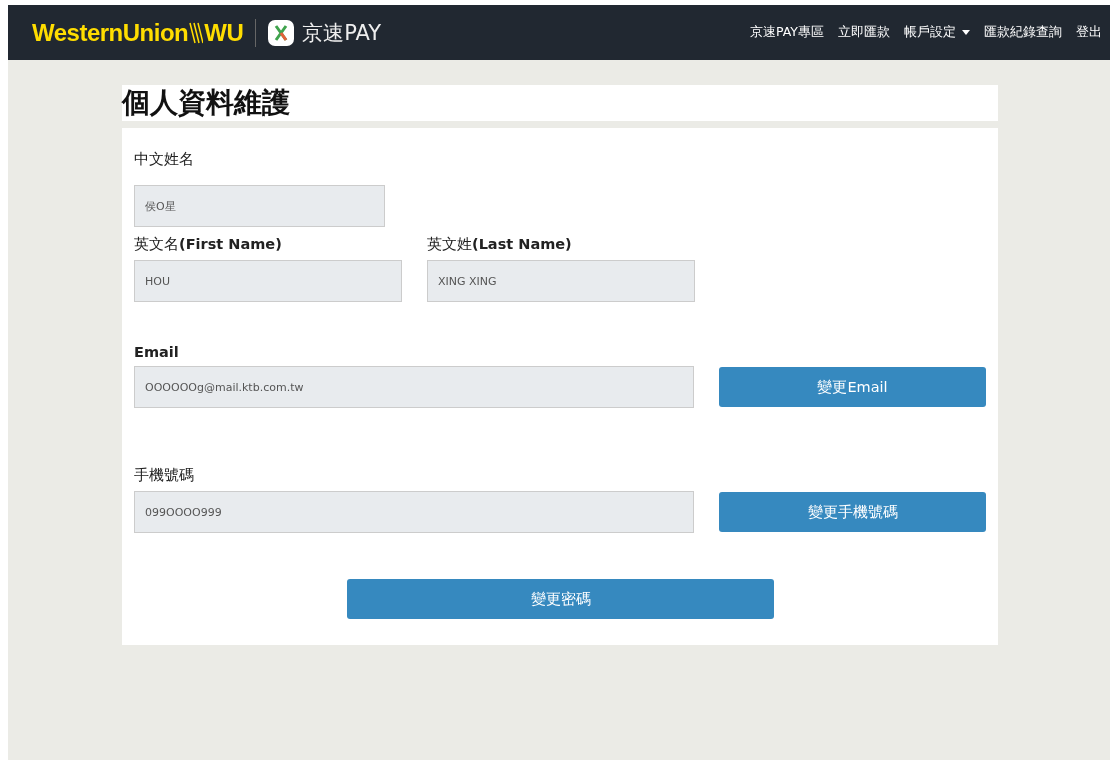 The width and height of the screenshot is (1110, 760). I want to click on field-label: 手機號碼, so click(164, 475).